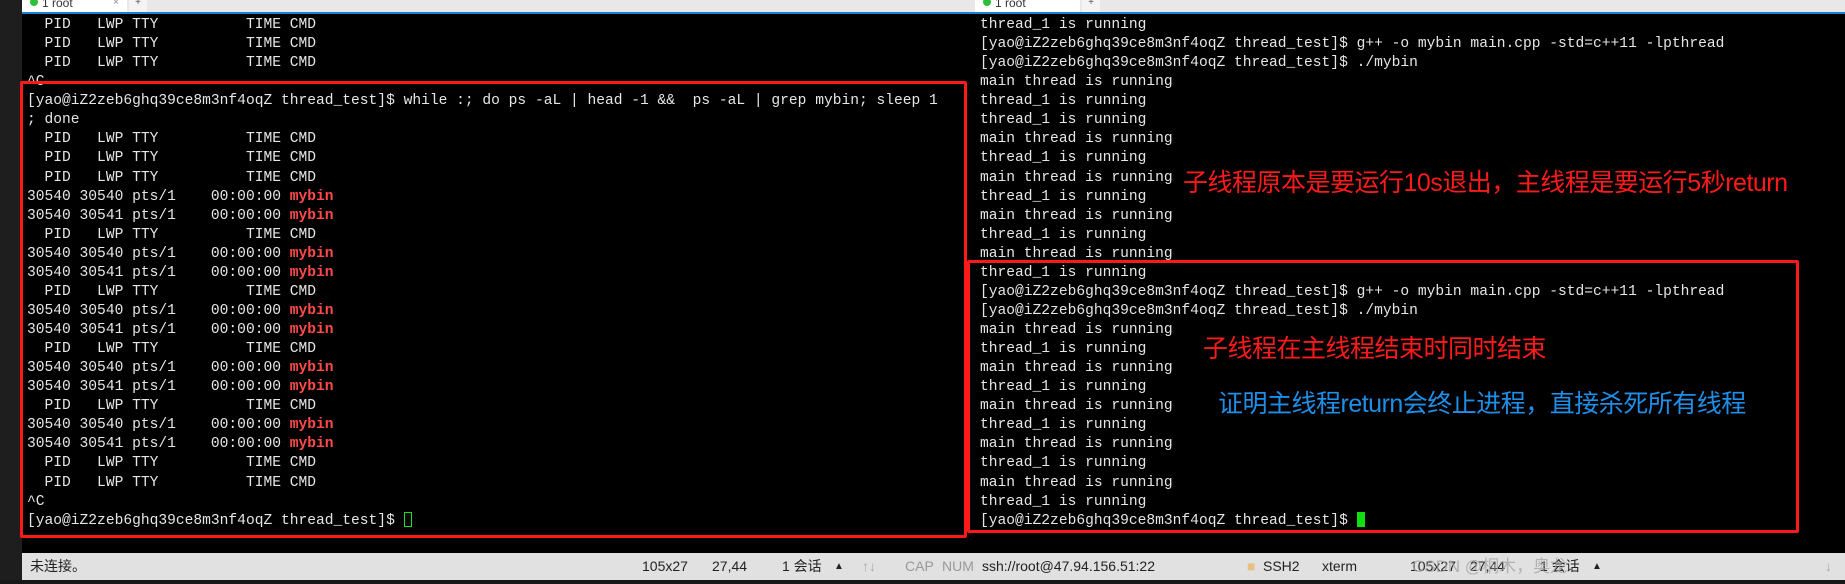 This screenshot has height=584, width=1845. Describe the element at coordinates (1828, 566) in the screenshot. I see `down-arrow-icon: ↓` at that location.